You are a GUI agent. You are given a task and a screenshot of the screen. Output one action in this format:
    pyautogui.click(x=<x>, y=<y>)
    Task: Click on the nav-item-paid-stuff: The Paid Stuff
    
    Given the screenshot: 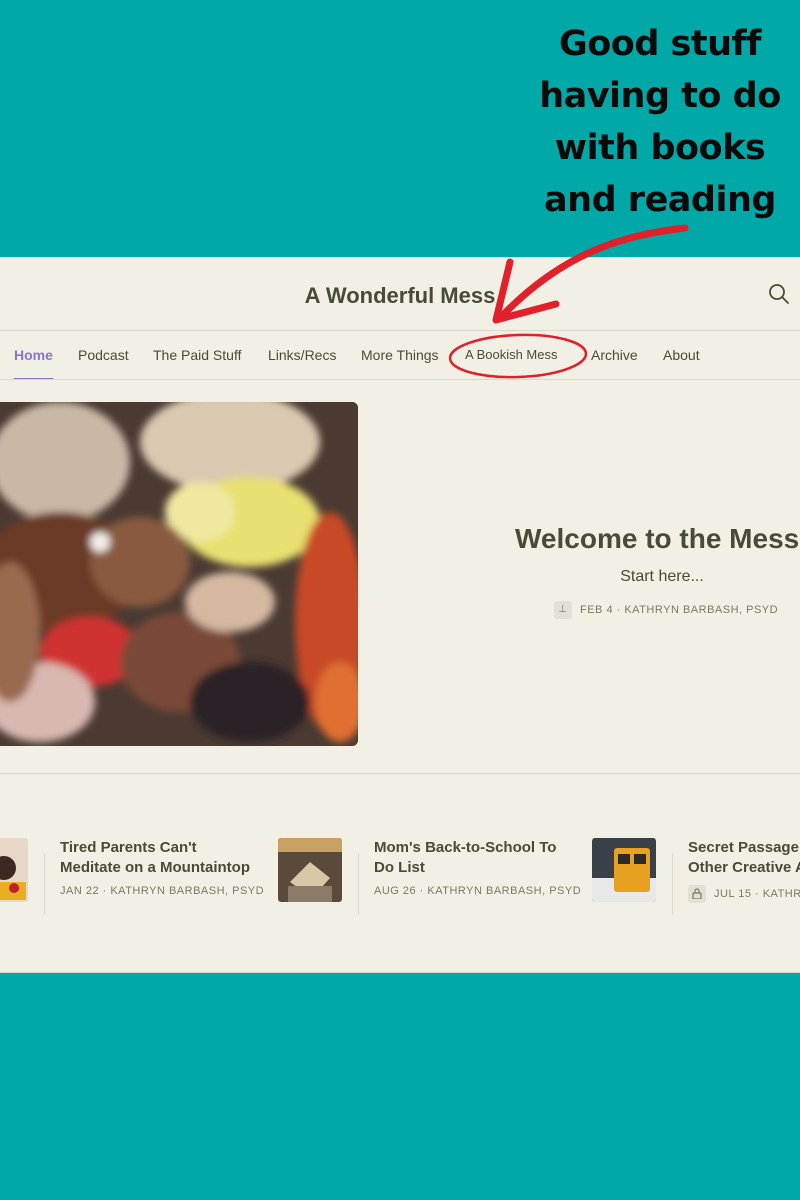 What is the action you would take?
    pyautogui.click(x=197, y=355)
    